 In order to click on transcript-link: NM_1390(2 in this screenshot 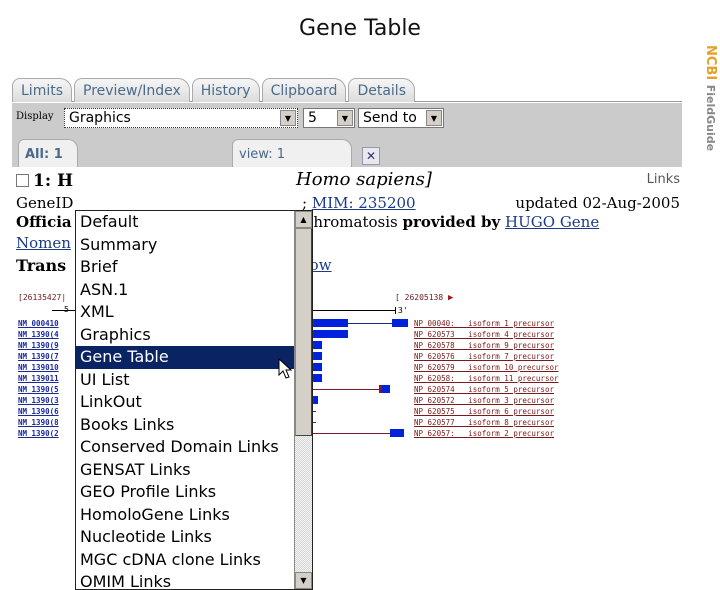, I will do `click(38, 433)`.